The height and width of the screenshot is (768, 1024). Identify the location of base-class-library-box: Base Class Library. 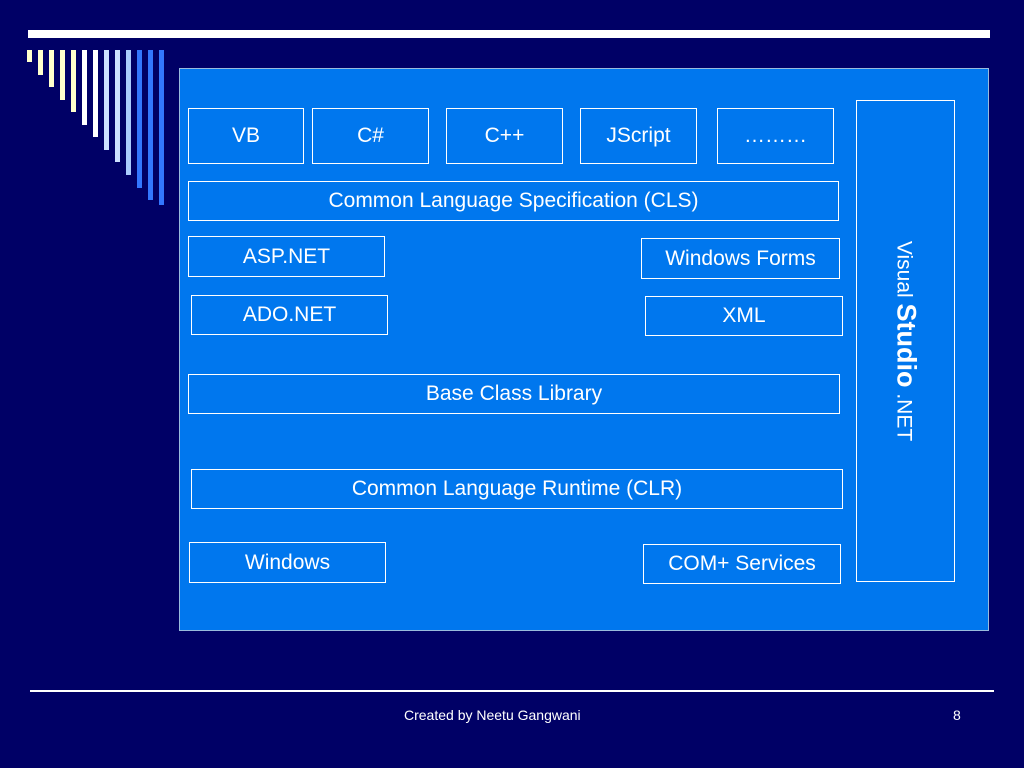
(514, 394).